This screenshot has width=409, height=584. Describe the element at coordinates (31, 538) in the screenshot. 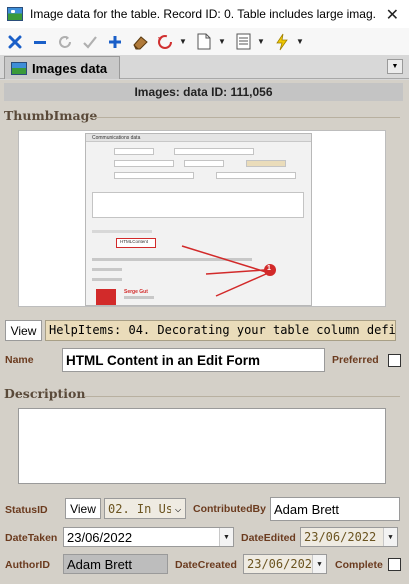

I see `datetaken-label: DateTaken` at that location.